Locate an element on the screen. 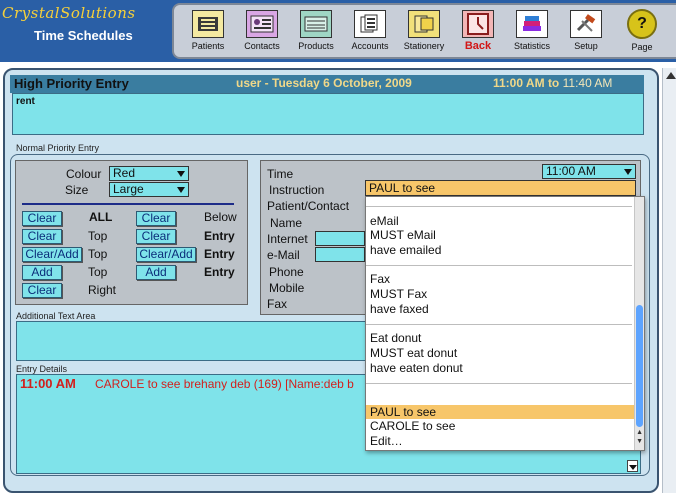  scroll-up-arrow-icon: ▲ is located at coordinates (639, 432).